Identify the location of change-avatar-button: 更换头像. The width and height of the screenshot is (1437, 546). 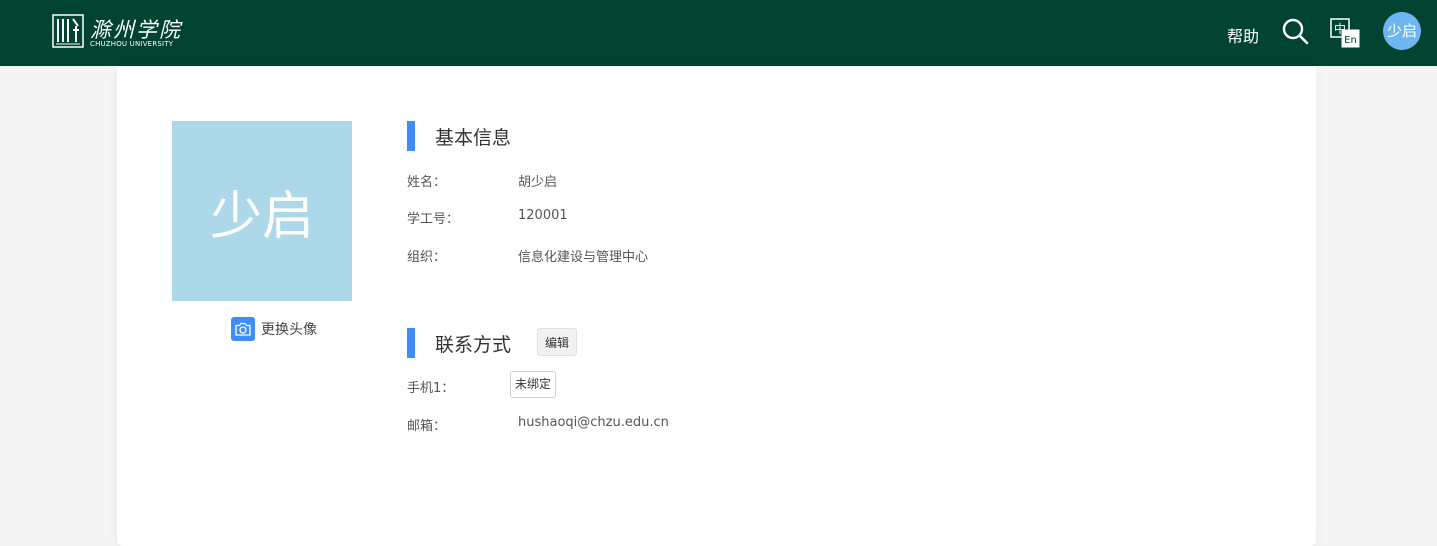
(274, 329).